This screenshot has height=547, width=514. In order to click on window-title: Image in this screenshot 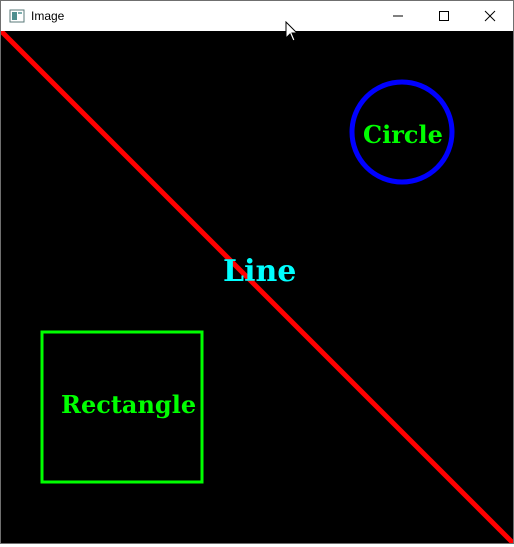, I will do `click(48, 16)`.